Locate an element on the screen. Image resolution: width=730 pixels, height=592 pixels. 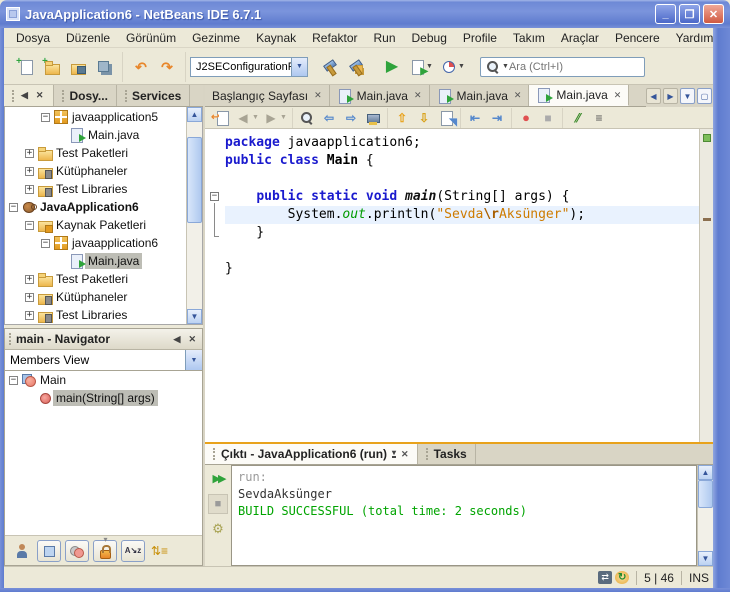
code-line-1: package javaapplication6; is located at coordinates (462, 143).